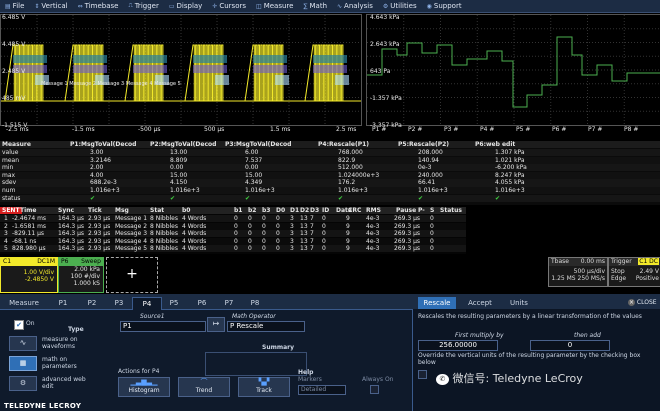 The image size is (660, 411). I want to click on on-checkbox: ✔, so click(19, 325).